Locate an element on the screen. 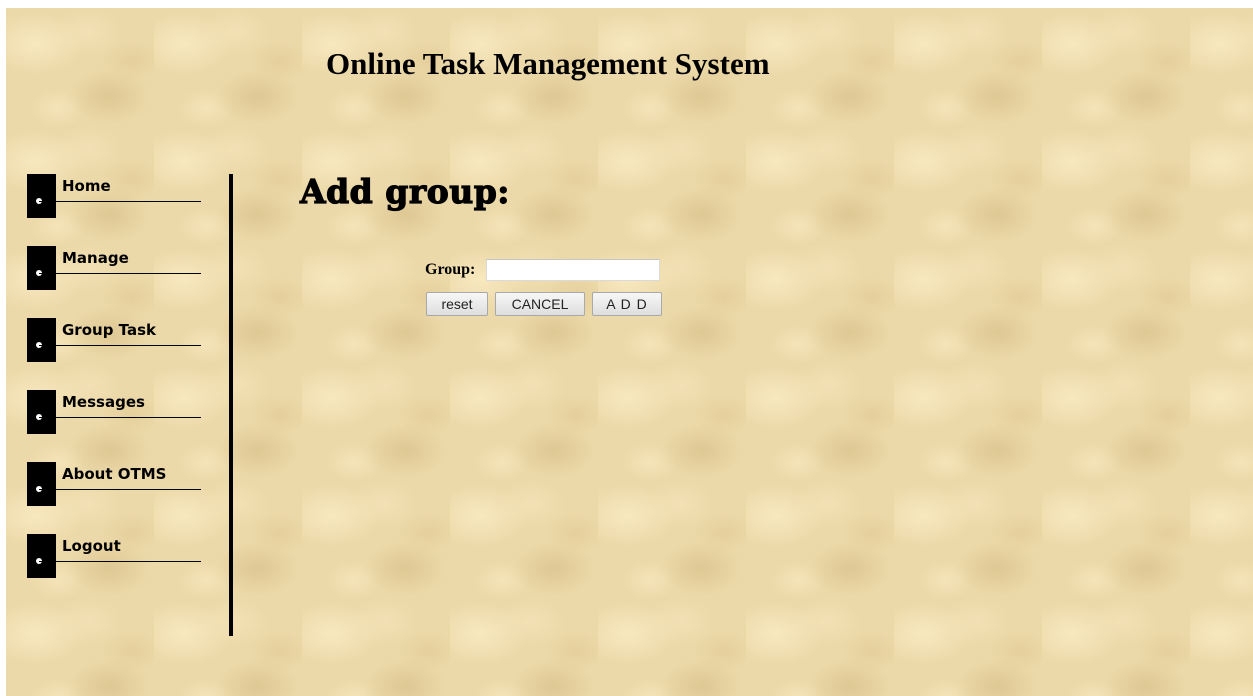 The width and height of the screenshot is (1253, 696). sidebar-item-label: Home is located at coordinates (86, 186).